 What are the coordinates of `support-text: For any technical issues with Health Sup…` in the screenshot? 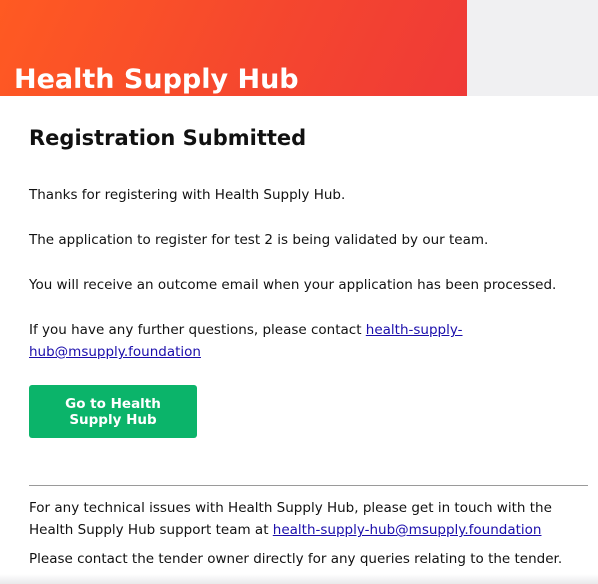 It's located at (309, 519).